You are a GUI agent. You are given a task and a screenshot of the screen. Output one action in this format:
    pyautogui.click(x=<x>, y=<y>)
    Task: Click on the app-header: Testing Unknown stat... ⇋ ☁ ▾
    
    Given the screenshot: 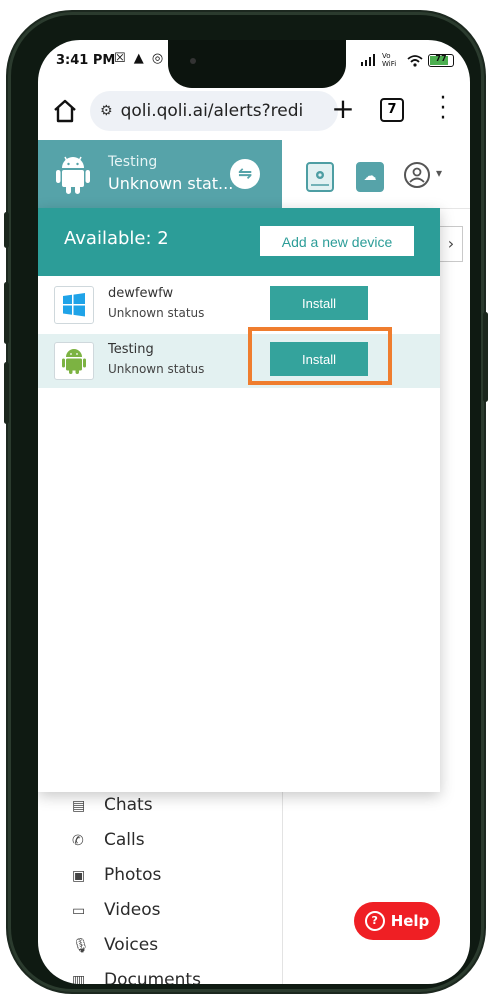 What is the action you would take?
    pyautogui.click(x=254, y=174)
    